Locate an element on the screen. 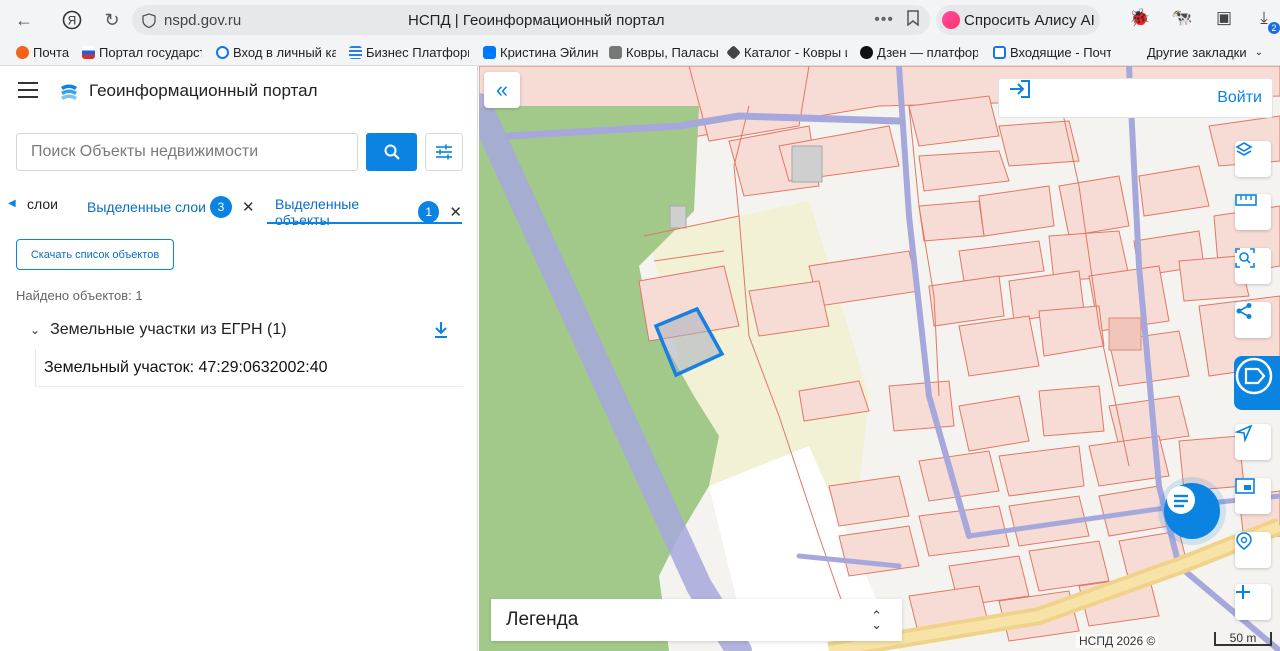 The height and width of the screenshot is (651, 1280). more-icon: ••• is located at coordinates (884, 20).